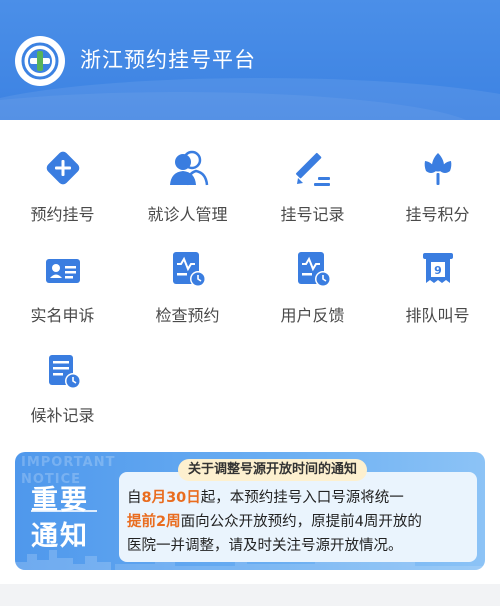 This screenshot has height=606, width=500. I want to click on menu-item-label: 预约挂号, so click(62, 214).